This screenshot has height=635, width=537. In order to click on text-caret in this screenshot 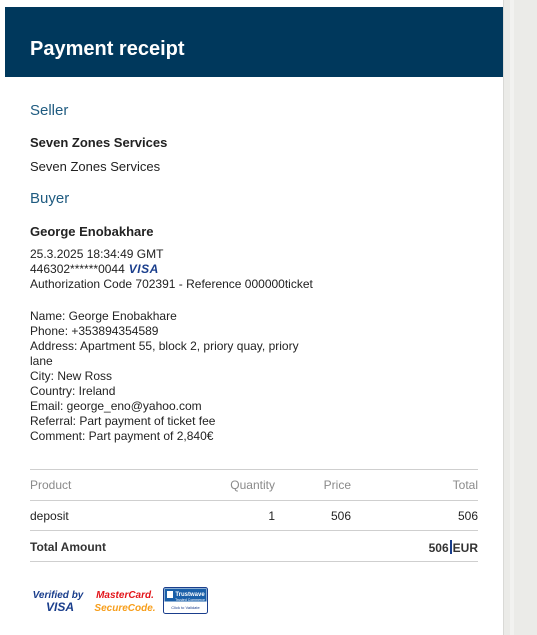, I will do `click(450, 547)`.